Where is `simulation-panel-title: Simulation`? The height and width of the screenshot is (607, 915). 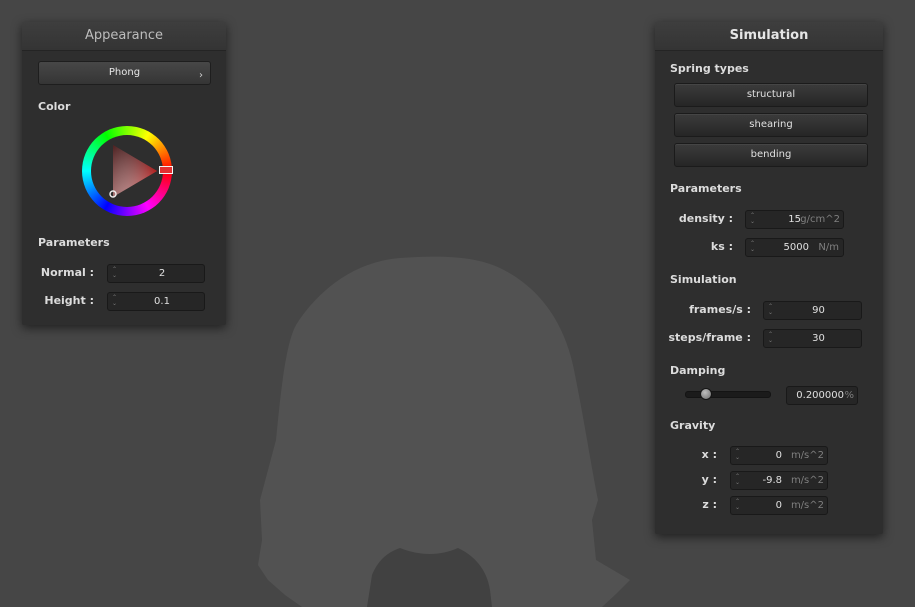
simulation-panel-title: Simulation is located at coordinates (769, 36).